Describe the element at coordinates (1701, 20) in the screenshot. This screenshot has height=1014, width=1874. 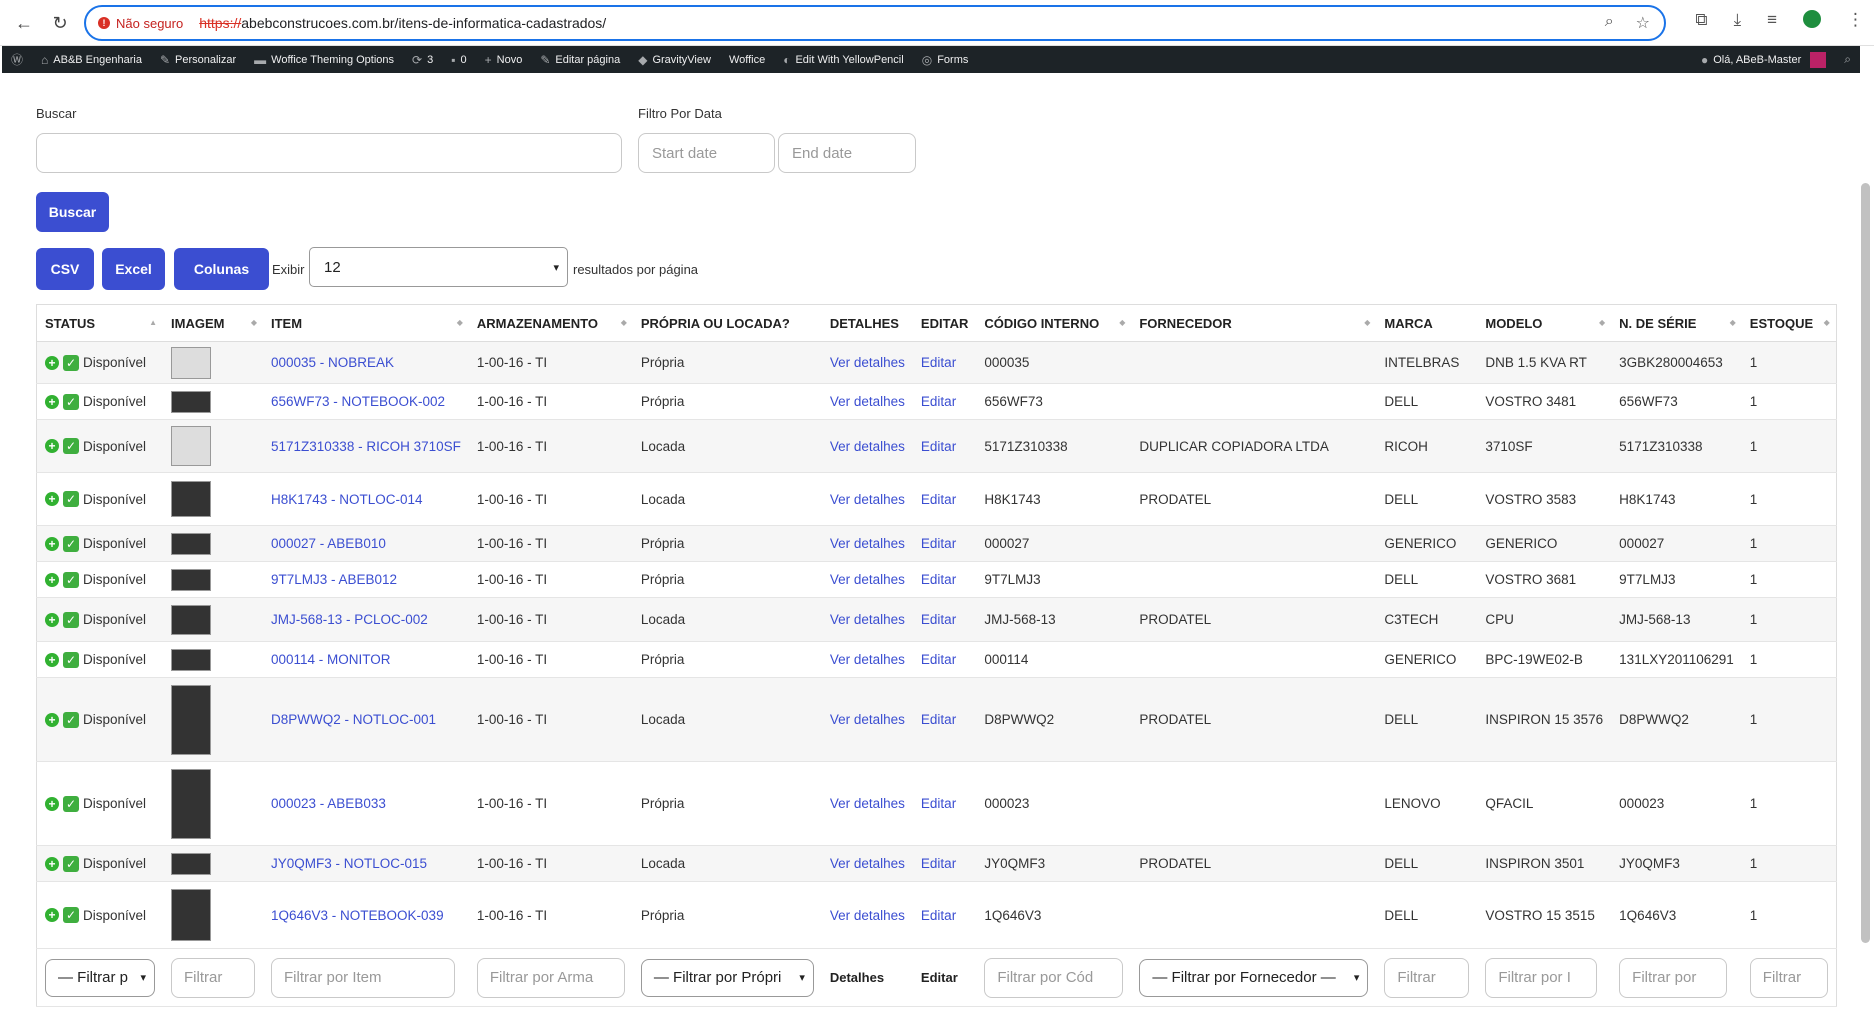
I see `extensions-icon: ⧉` at that location.